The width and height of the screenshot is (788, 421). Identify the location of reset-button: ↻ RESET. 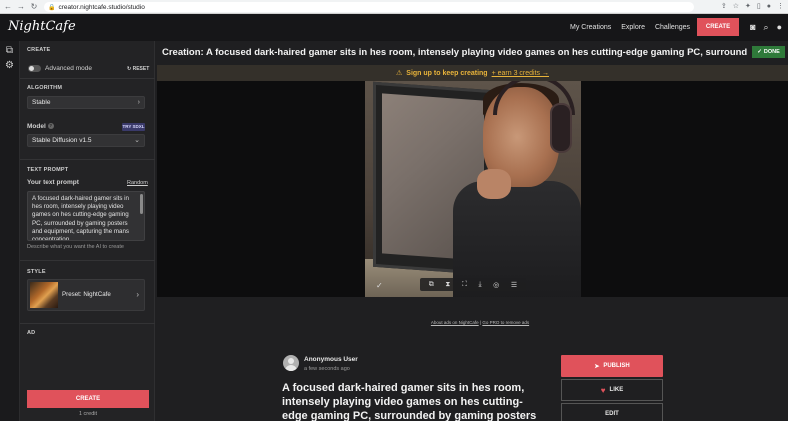
(138, 69).